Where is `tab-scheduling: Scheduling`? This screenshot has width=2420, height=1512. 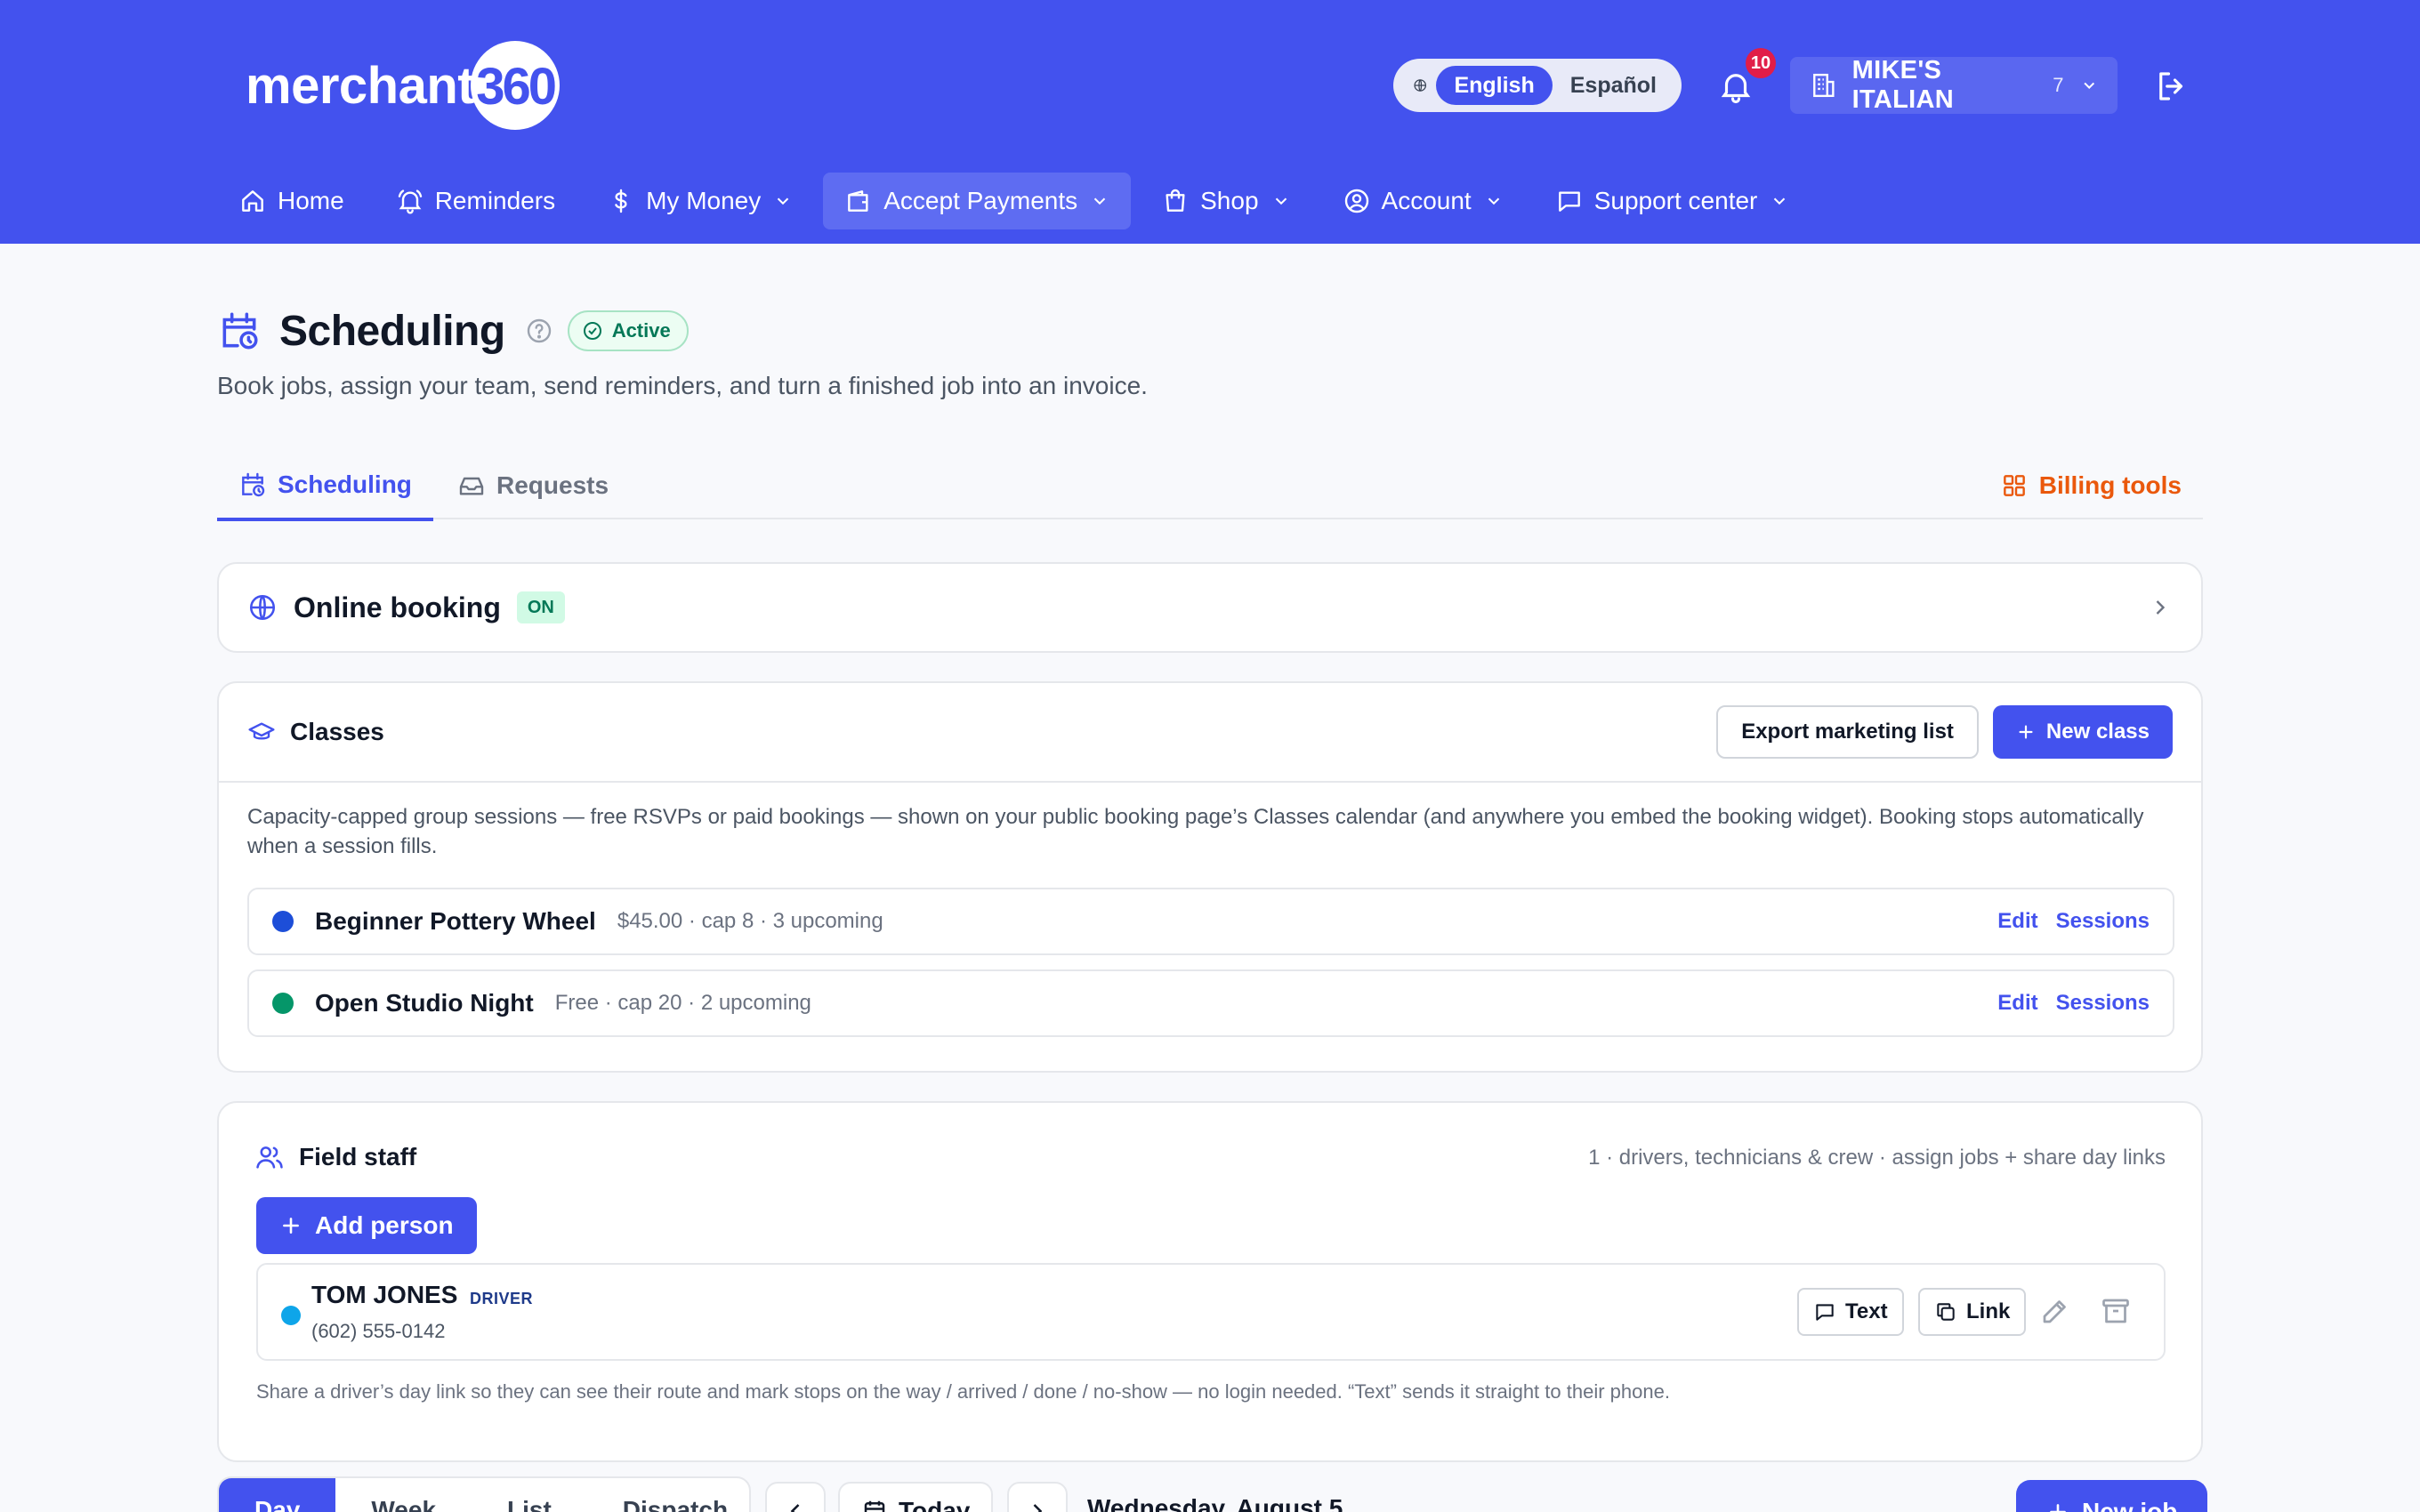
tab-scheduling: Scheduling is located at coordinates (325, 486).